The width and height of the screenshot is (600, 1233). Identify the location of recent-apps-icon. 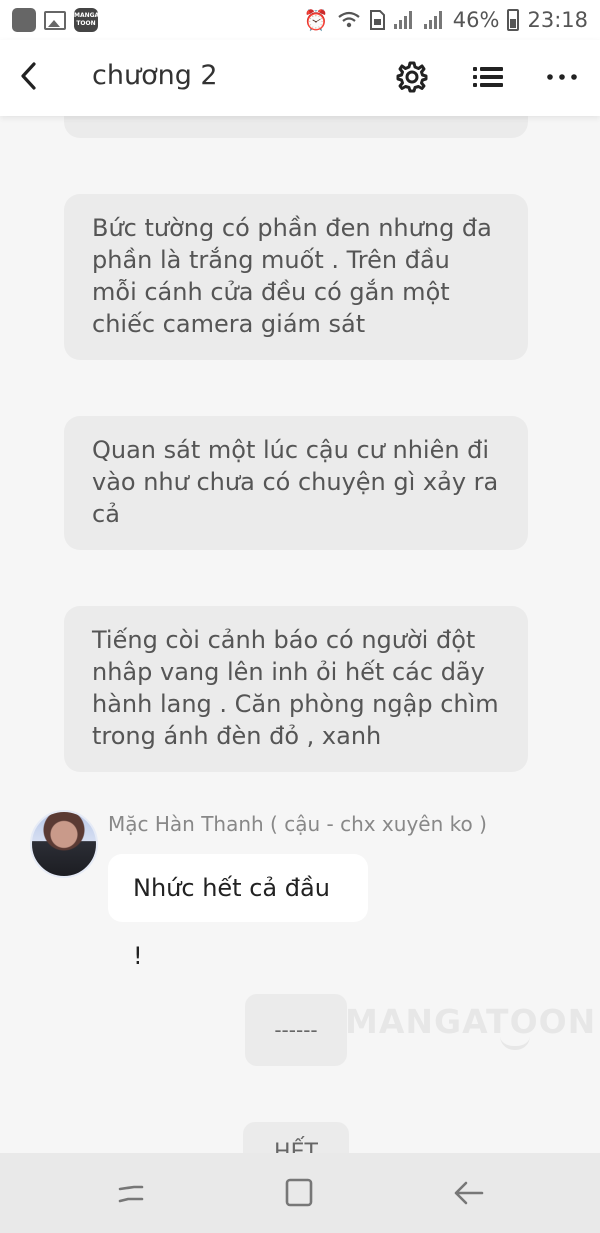
(131, 1194).